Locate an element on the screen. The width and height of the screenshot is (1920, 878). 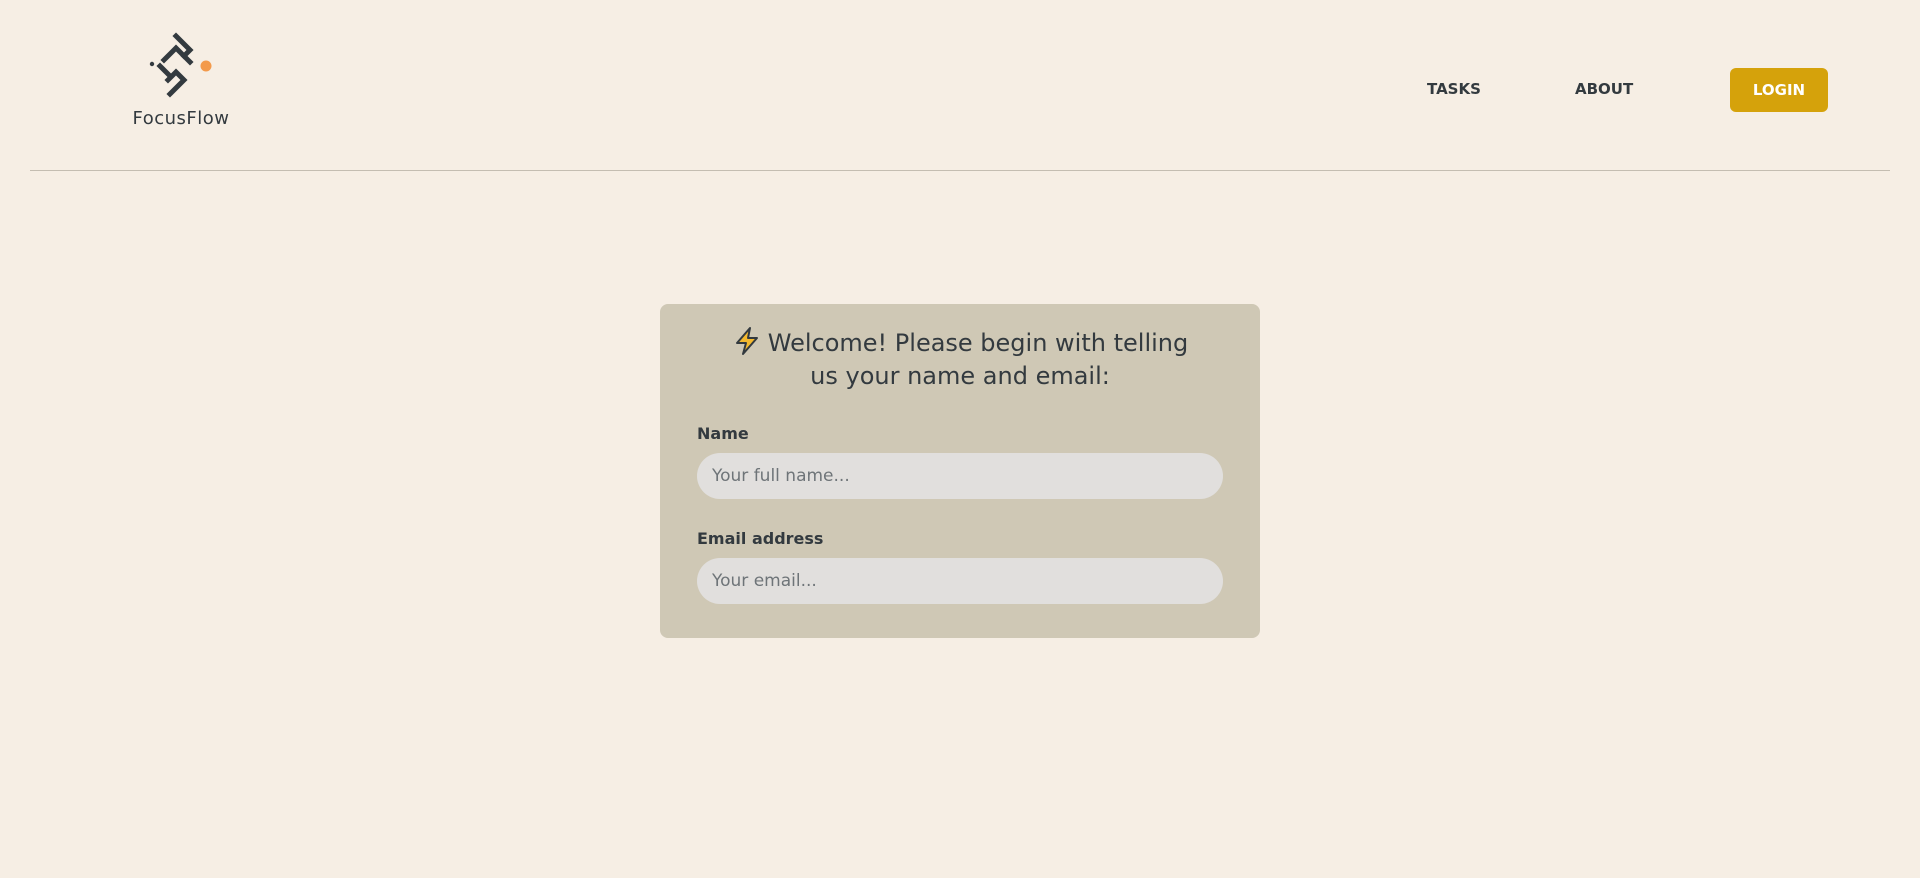
header-divider is located at coordinates (960, 170).